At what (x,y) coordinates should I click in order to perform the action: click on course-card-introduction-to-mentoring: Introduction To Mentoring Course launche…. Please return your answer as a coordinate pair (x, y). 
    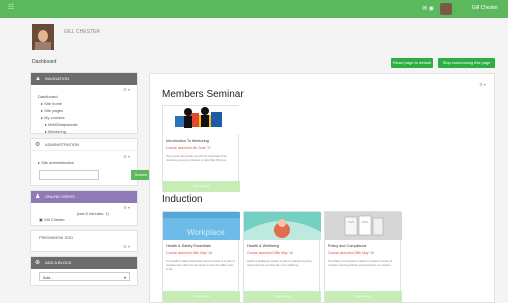
    Looking at the image, I should click on (201, 148).